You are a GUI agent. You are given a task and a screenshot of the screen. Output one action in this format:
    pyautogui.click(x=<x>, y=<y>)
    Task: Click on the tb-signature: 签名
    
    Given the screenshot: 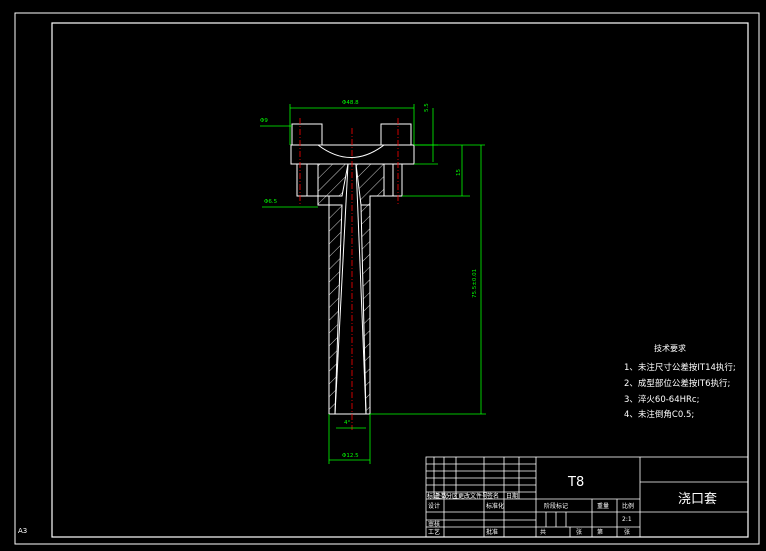 What is the action you would take?
    pyautogui.click(x=493, y=496)
    